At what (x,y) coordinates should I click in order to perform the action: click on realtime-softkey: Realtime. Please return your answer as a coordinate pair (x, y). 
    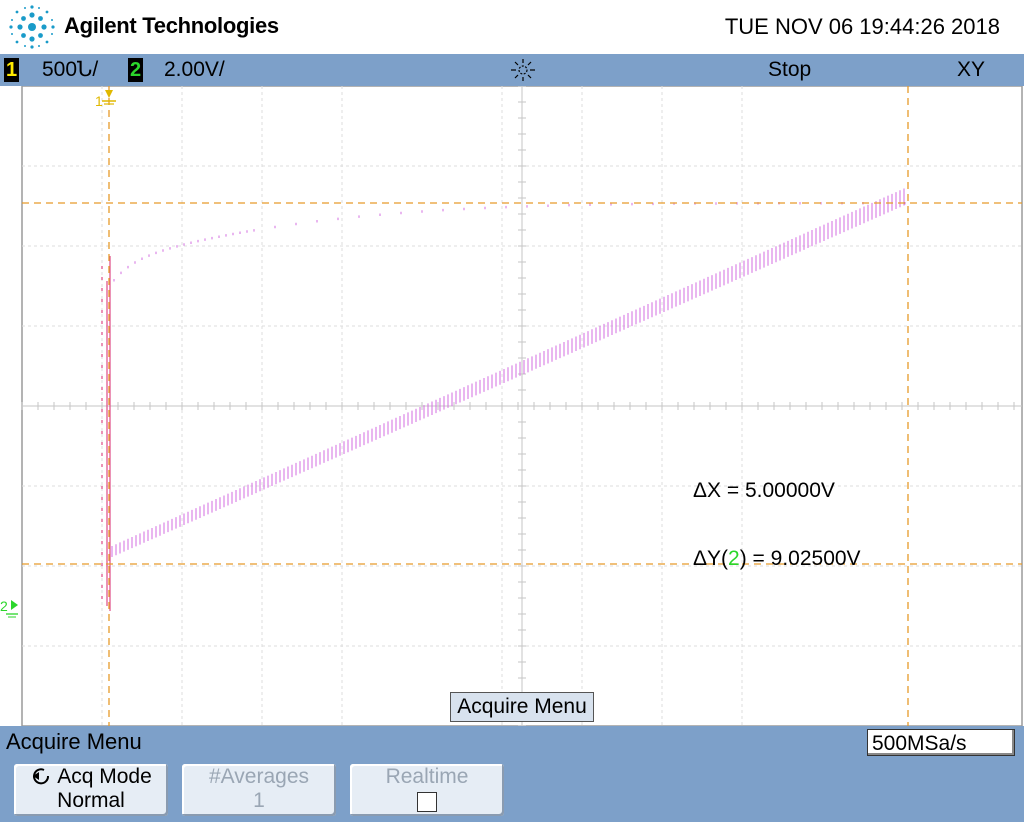
    Looking at the image, I should click on (427, 790).